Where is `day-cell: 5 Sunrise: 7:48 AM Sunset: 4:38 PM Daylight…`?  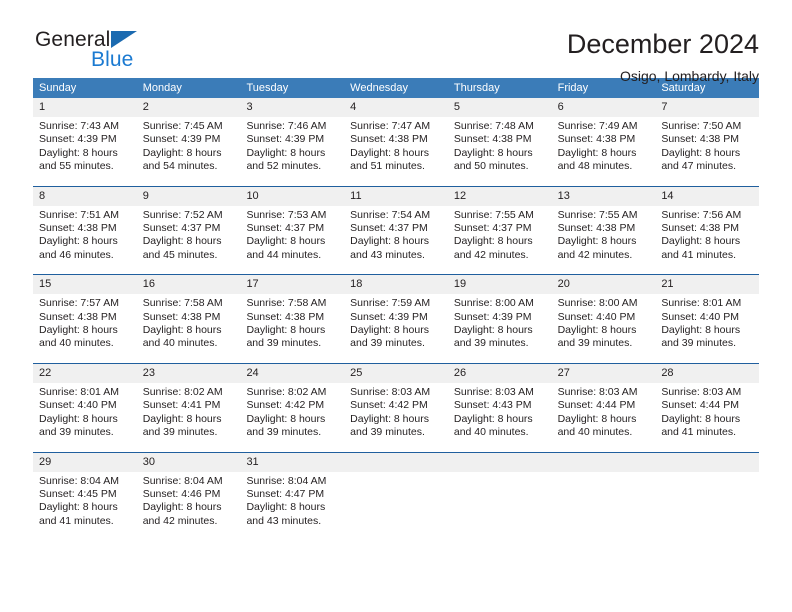
day-cell: 5 Sunrise: 7:48 AM Sunset: 4:38 PM Daylight… is located at coordinates (499, 142).